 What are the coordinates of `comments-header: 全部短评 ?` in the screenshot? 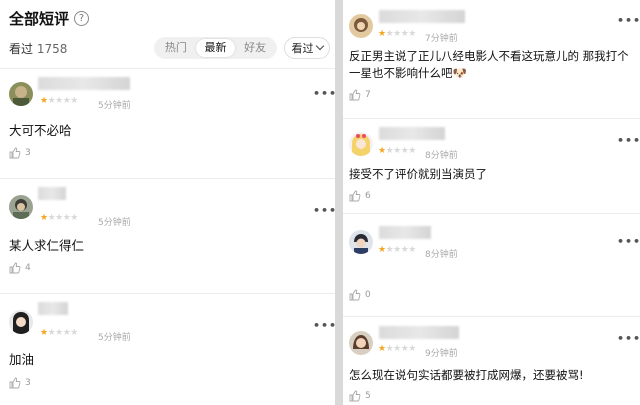 It's located at (49, 18).